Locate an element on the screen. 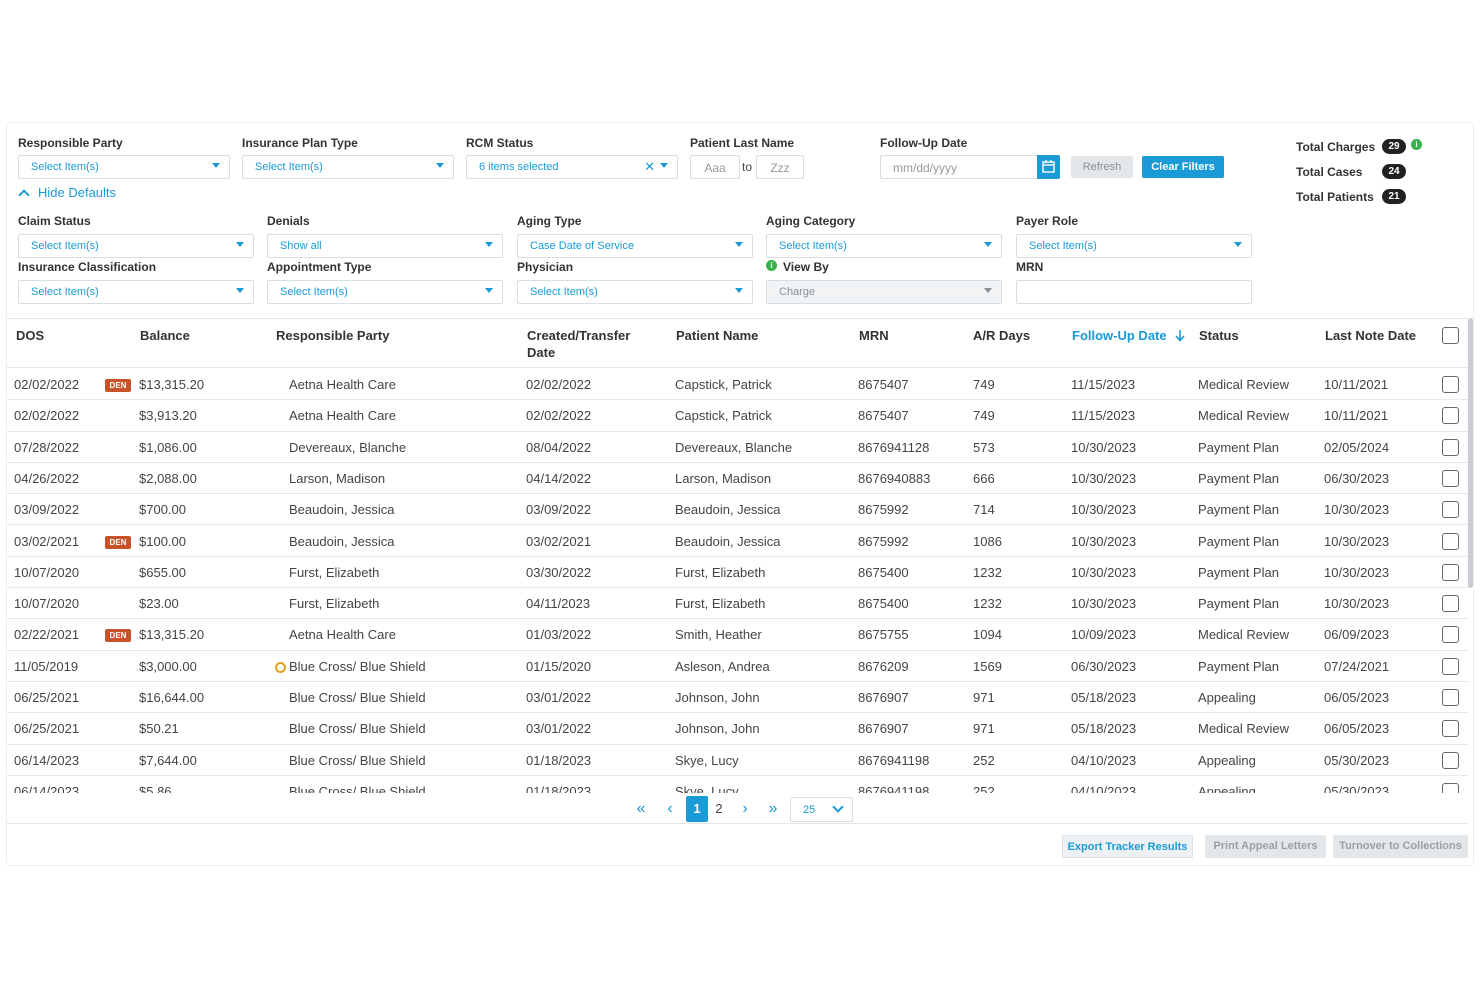 The width and height of the screenshot is (1480, 987). cell-status: Appealing is located at coordinates (1227, 760).